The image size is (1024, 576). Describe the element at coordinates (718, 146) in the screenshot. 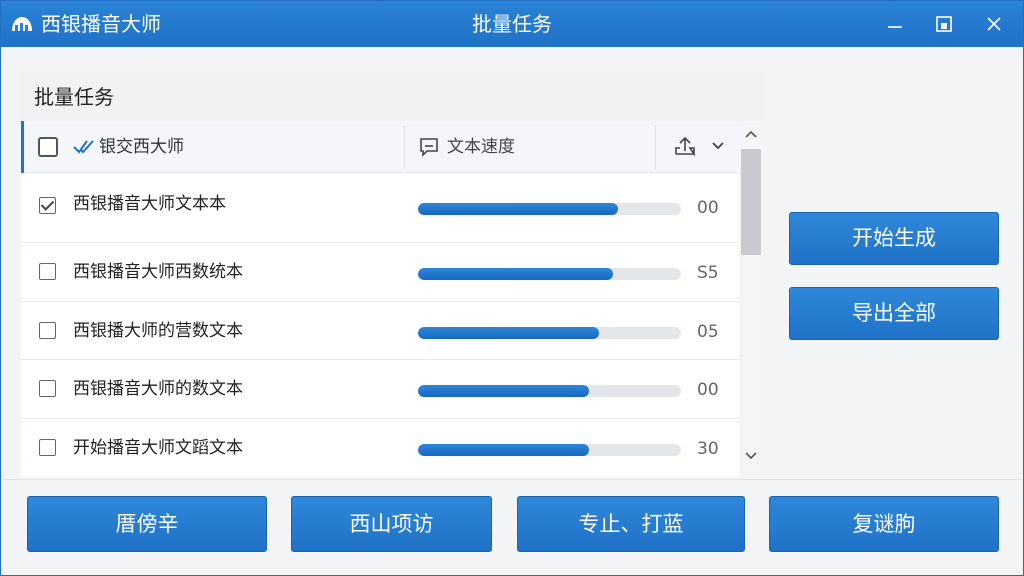

I see `chevron-down-icon` at that location.